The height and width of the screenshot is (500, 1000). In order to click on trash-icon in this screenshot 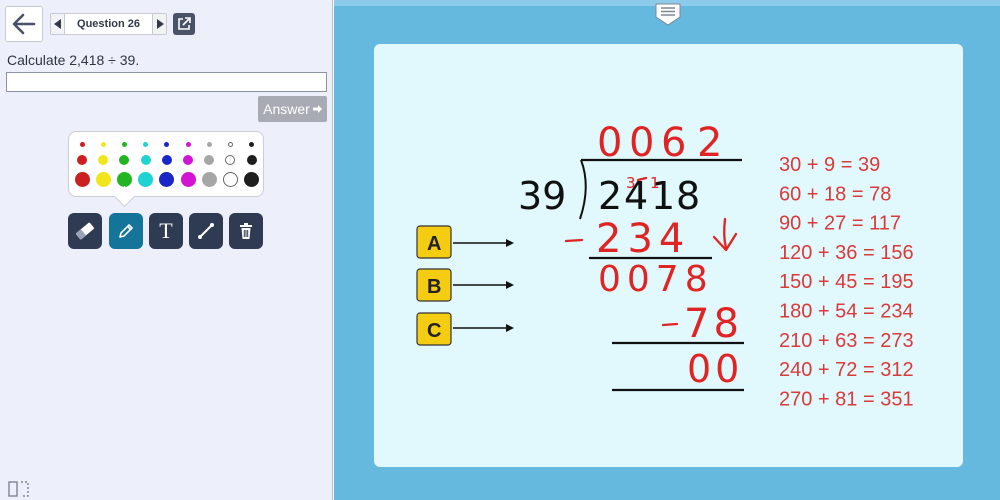, I will do `click(246, 231)`.